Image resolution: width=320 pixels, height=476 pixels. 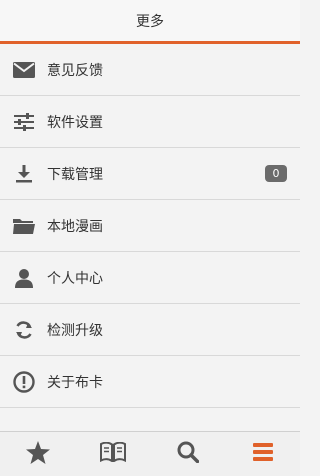 I want to click on tab-more, so click(x=262, y=454).